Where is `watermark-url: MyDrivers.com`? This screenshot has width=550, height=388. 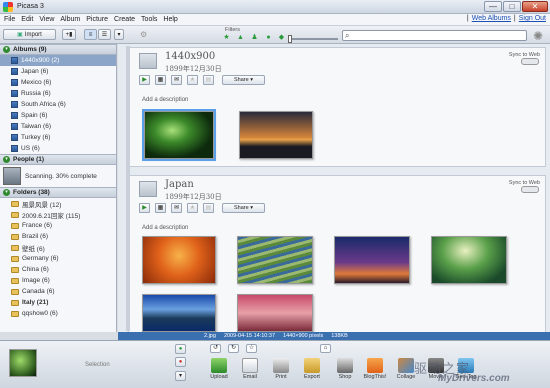 watermark-url: MyDrivers.com is located at coordinates (474, 378).